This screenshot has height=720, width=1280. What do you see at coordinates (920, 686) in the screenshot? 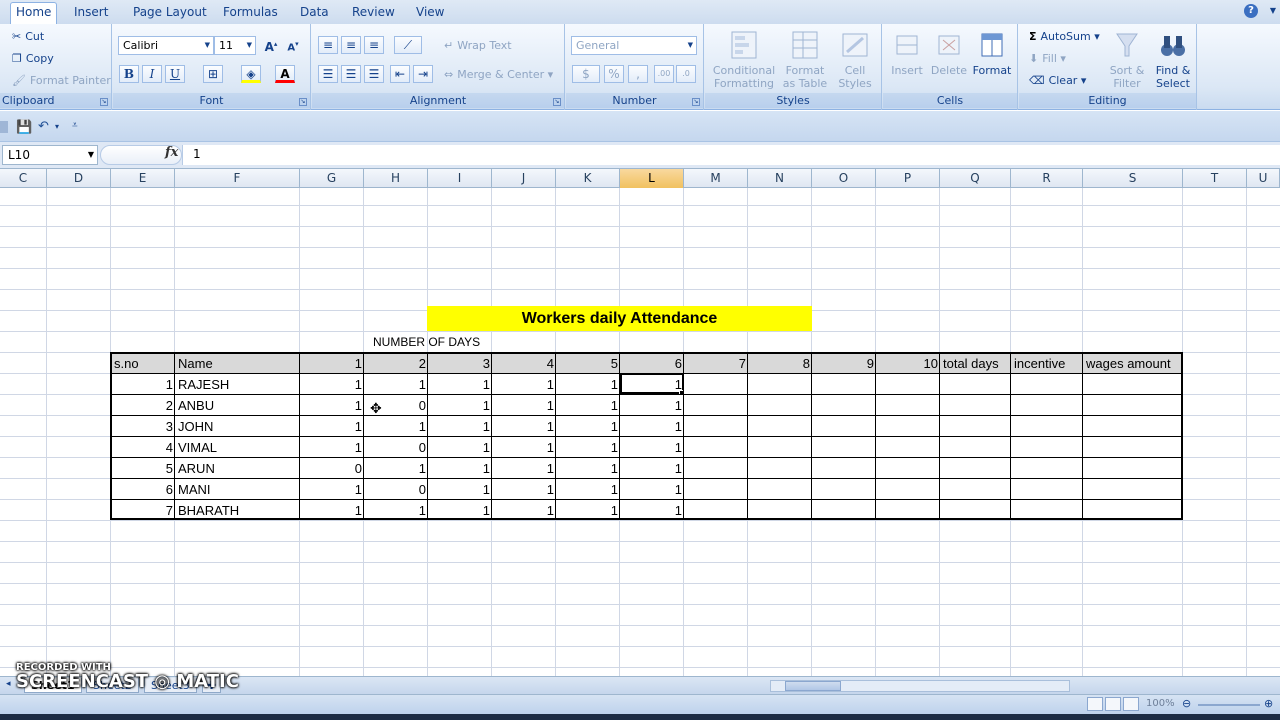
I see `horizontal-scrollbar` at bounding box center [920, 686].